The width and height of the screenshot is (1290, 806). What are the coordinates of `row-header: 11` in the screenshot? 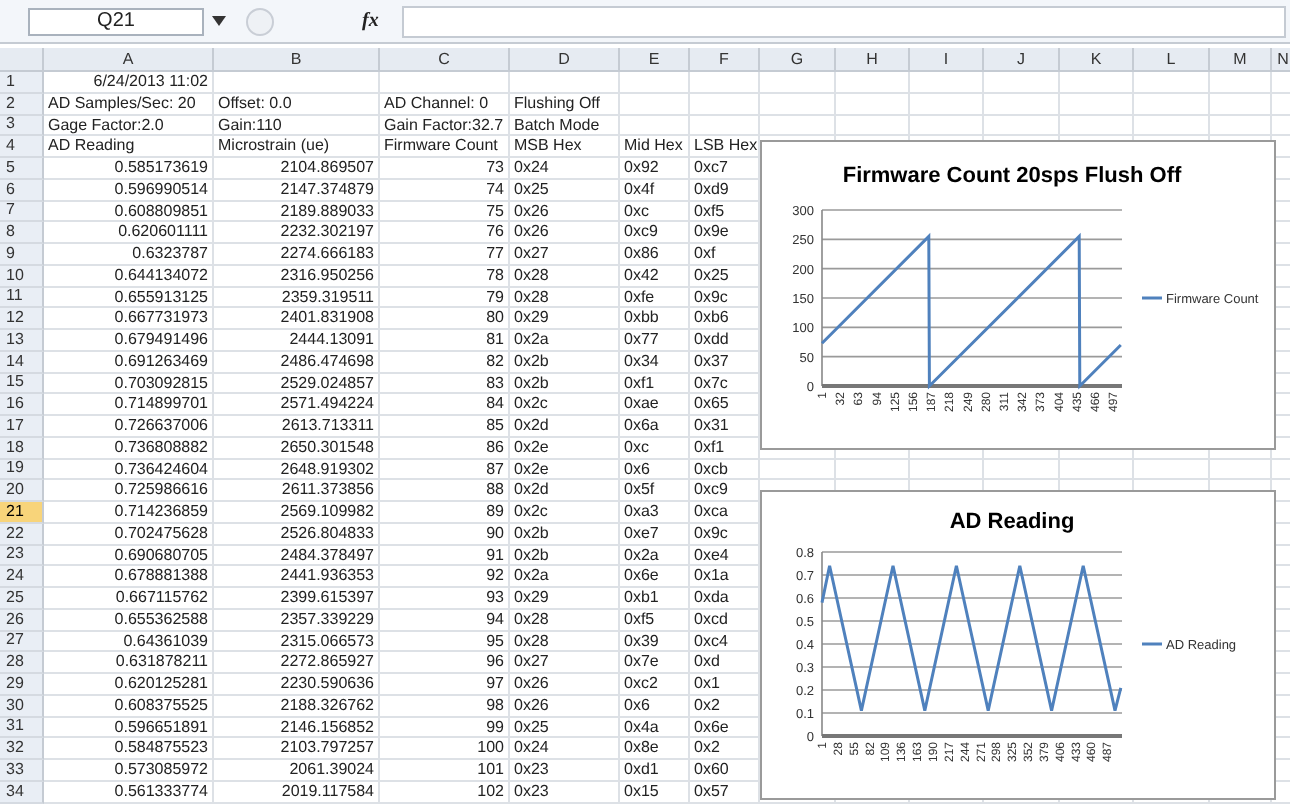 It's located at (22, 298).